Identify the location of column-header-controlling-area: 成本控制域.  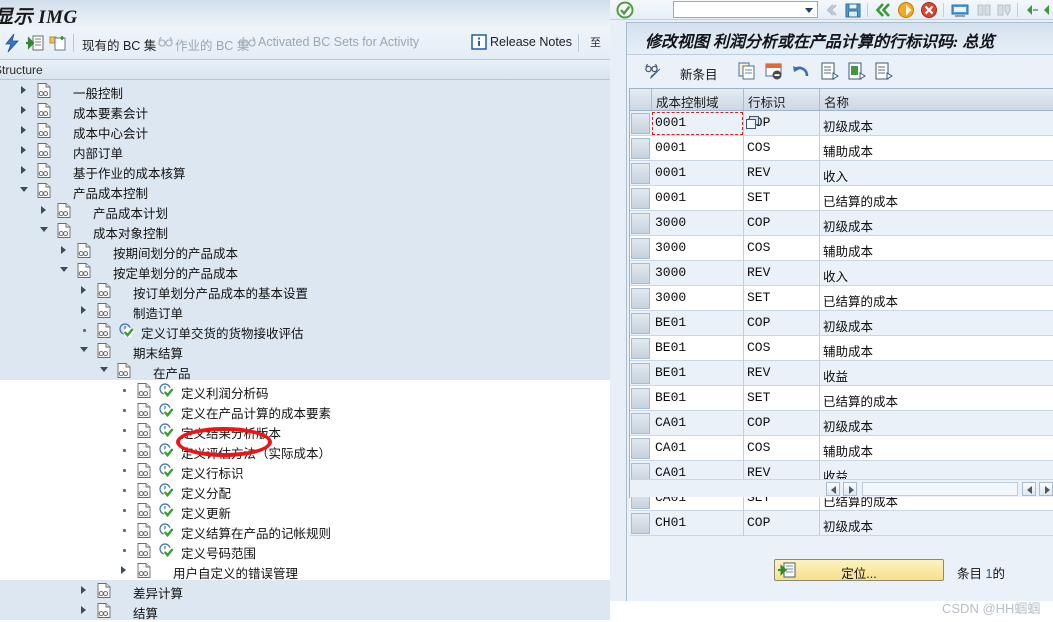
(687, 101).